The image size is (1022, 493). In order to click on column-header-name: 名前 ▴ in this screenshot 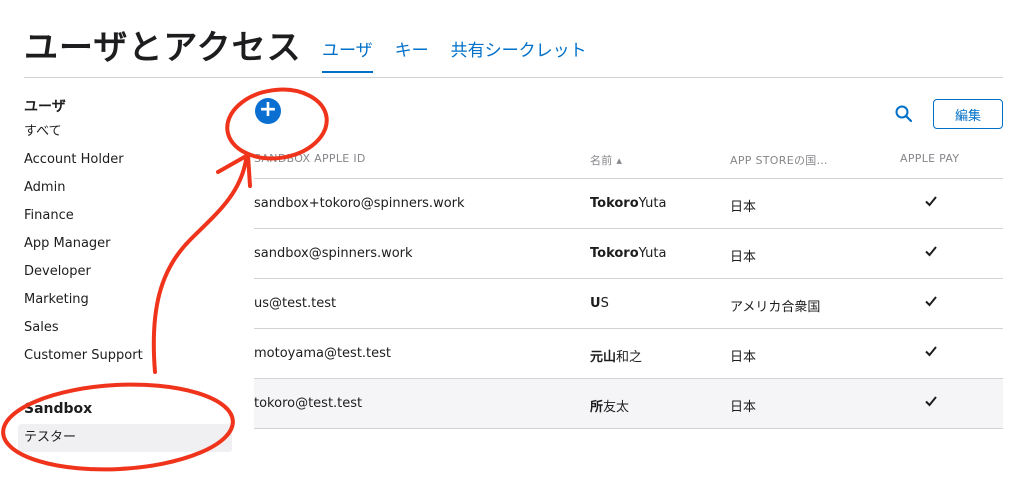, I will do `click(606, 160)`.